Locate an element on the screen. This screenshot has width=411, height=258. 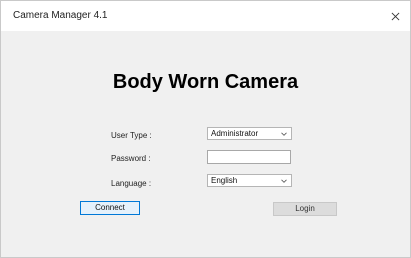
user-type-label: User Type : is located at coordinates (131, 135).